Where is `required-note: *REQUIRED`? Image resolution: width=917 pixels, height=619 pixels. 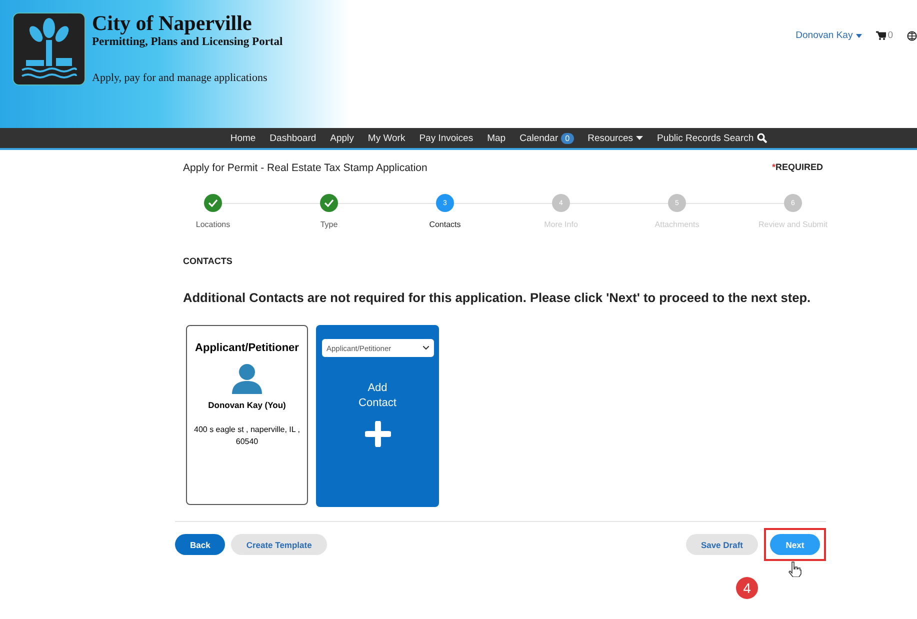 required-note: *REQUIRED is located at coordinates (797, 168).